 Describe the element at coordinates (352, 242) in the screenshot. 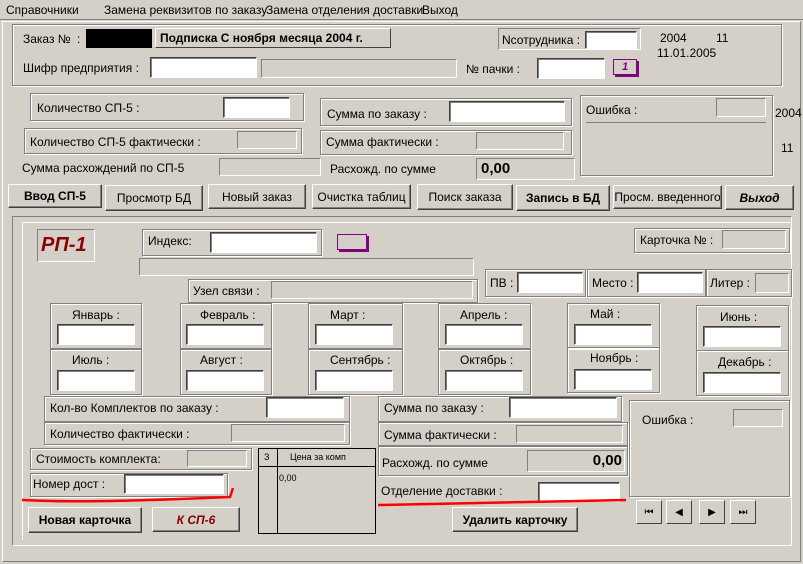

I see `index-lookup-button` at that location.